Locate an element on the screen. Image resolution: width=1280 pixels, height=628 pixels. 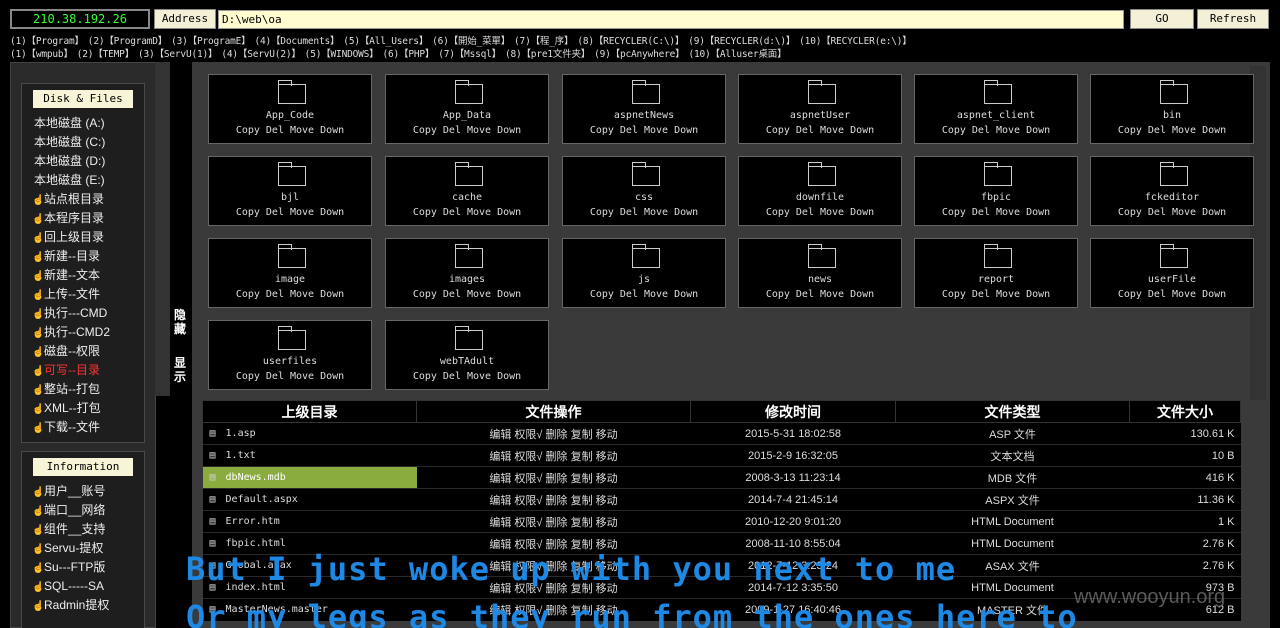
folder-tile: webTAdult Copy Del Move Down is located at coordinates (467, 355).